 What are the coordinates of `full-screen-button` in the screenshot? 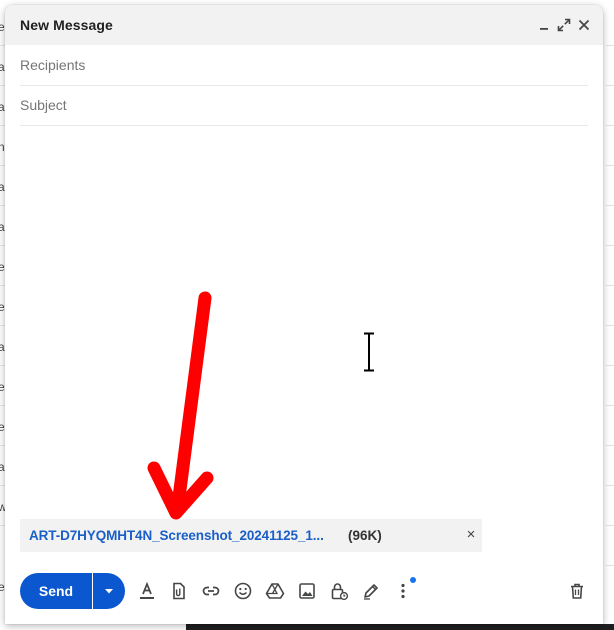 It's located at (564, 25).